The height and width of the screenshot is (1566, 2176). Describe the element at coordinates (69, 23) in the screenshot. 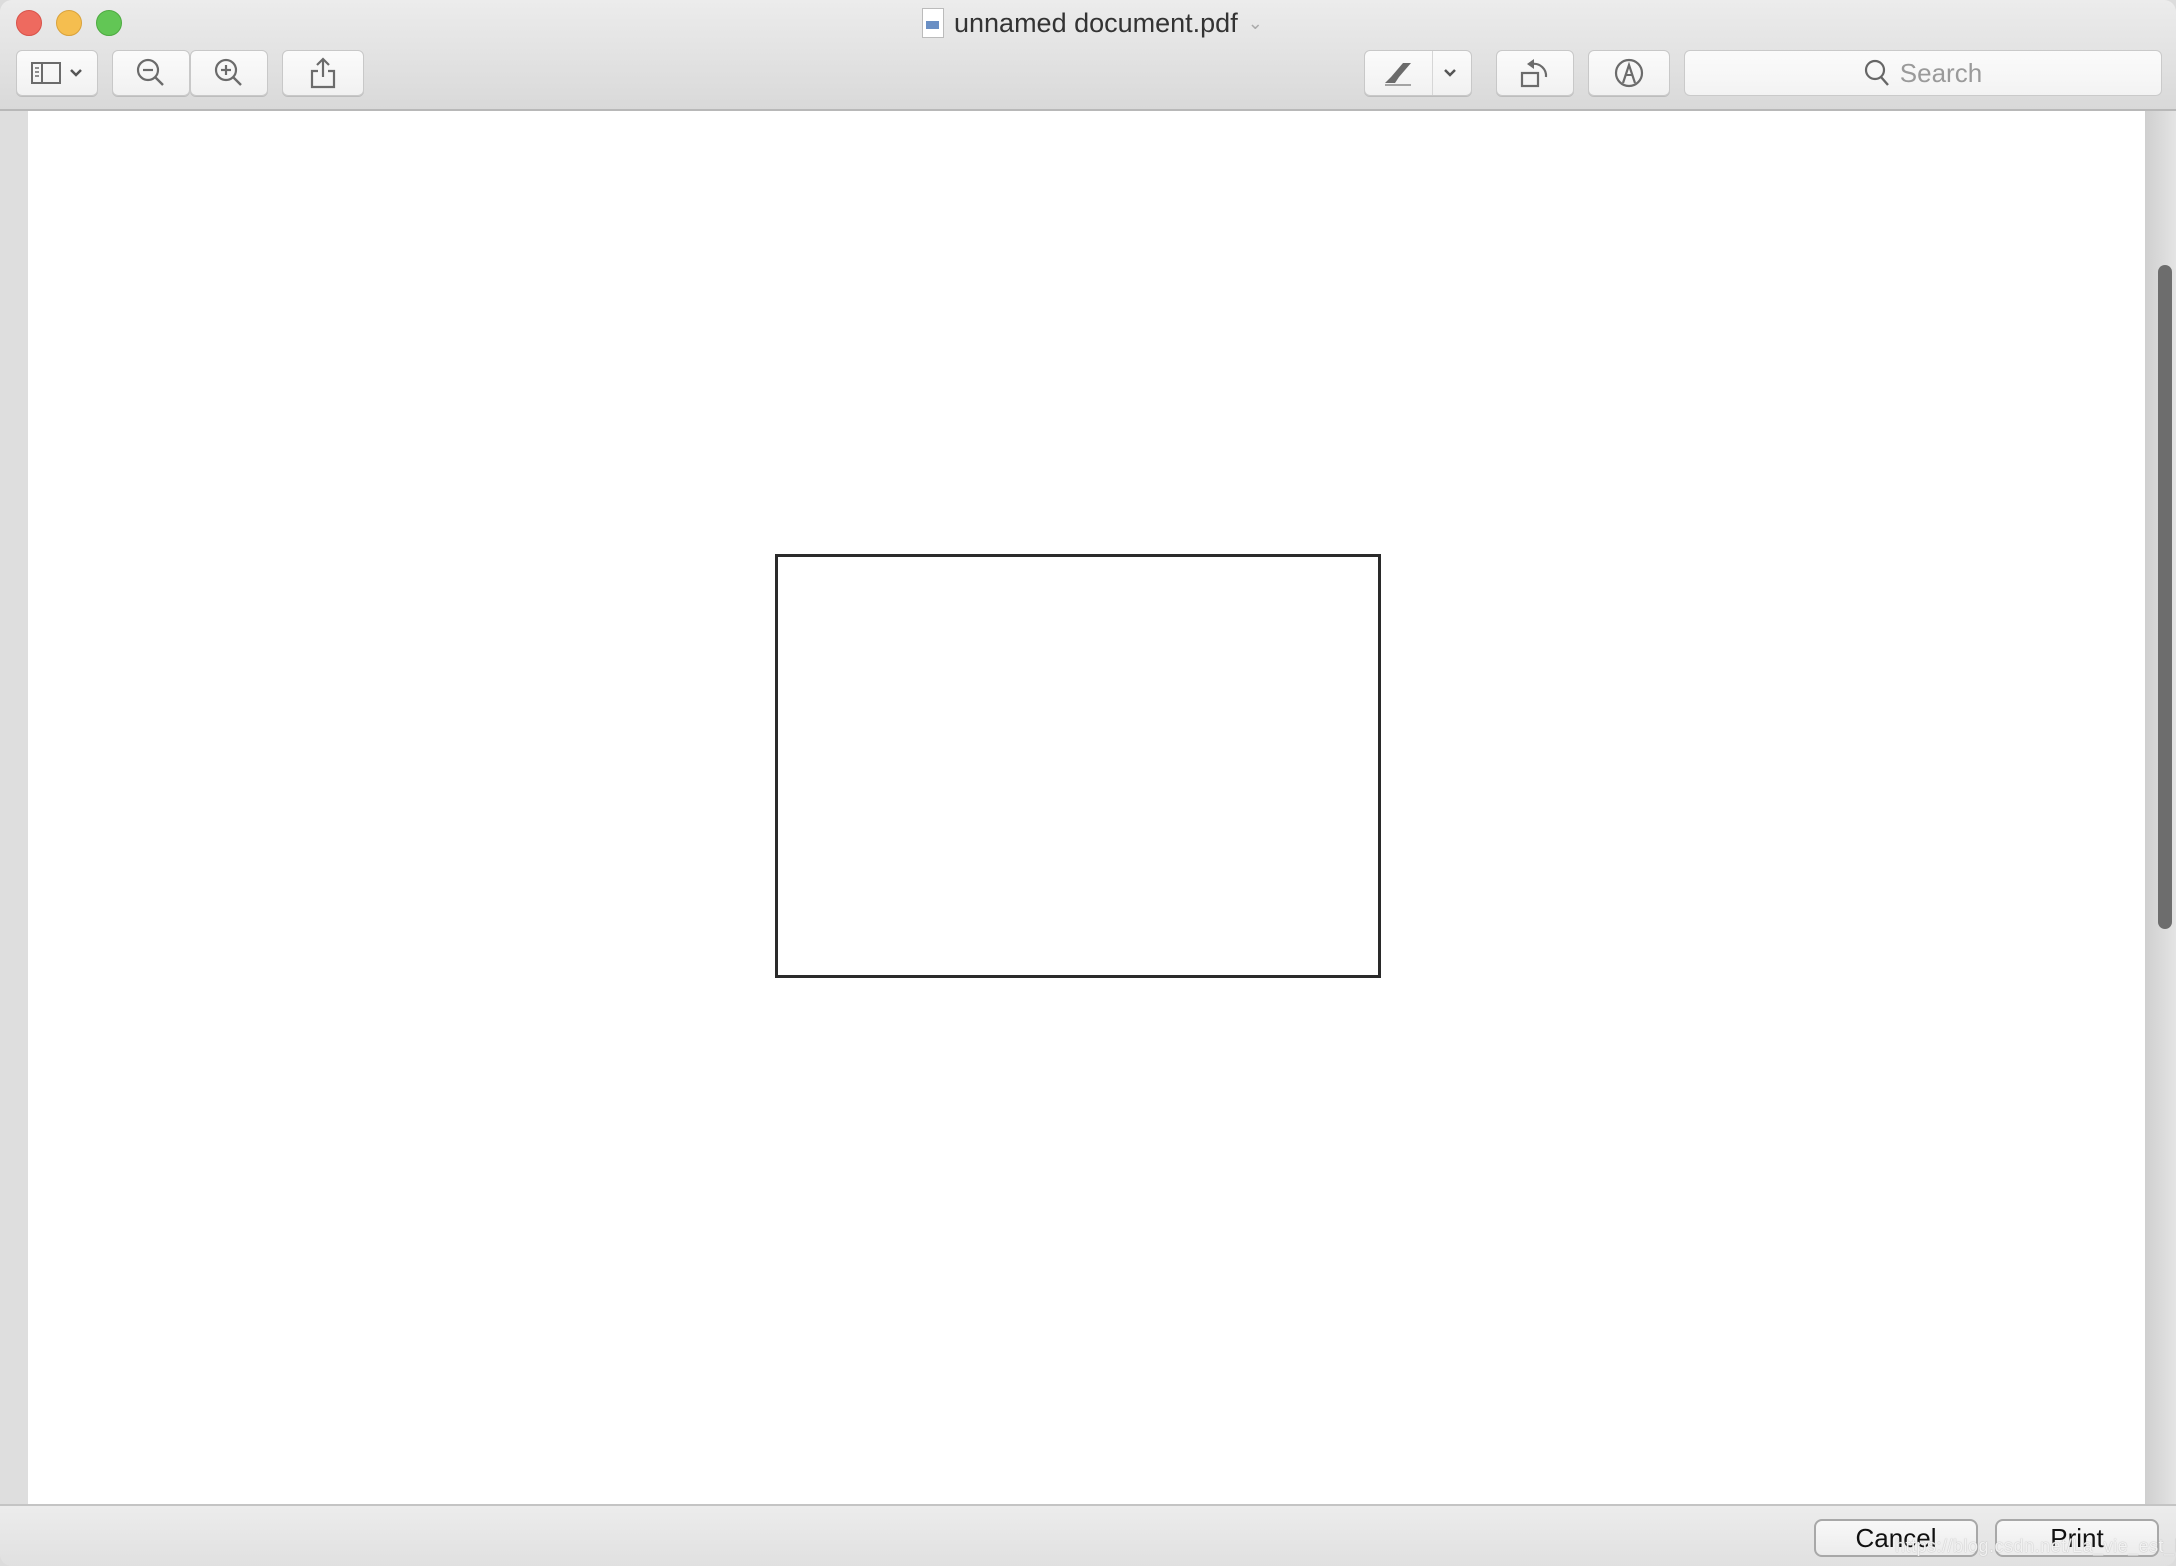

I see `minimize-window-button` at that location.